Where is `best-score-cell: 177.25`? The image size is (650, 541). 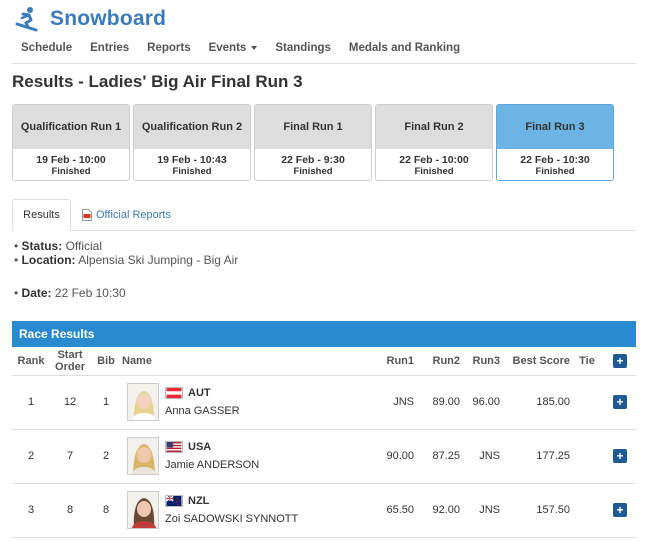 best-score-cell: 177.25 is located at coordinates (535, 456).